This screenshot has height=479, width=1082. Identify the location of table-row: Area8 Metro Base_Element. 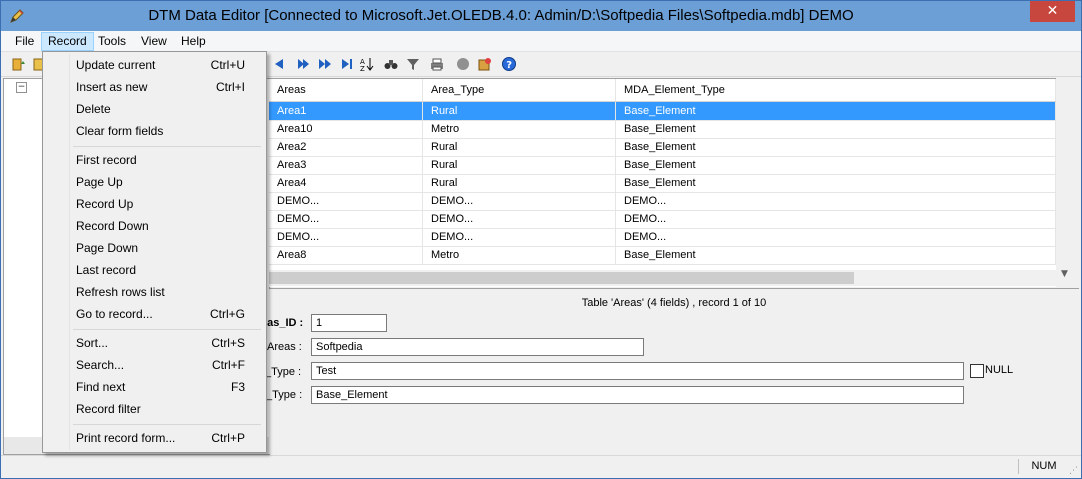
(662, 255).